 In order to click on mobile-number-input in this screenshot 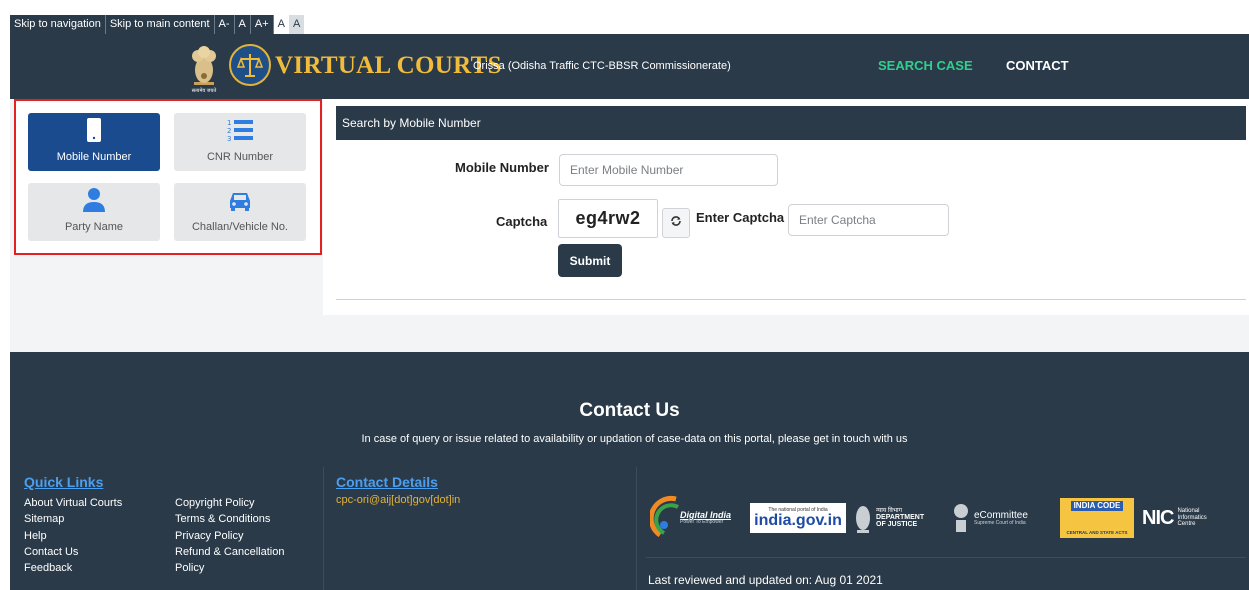, I will do `click(668, 170)`.